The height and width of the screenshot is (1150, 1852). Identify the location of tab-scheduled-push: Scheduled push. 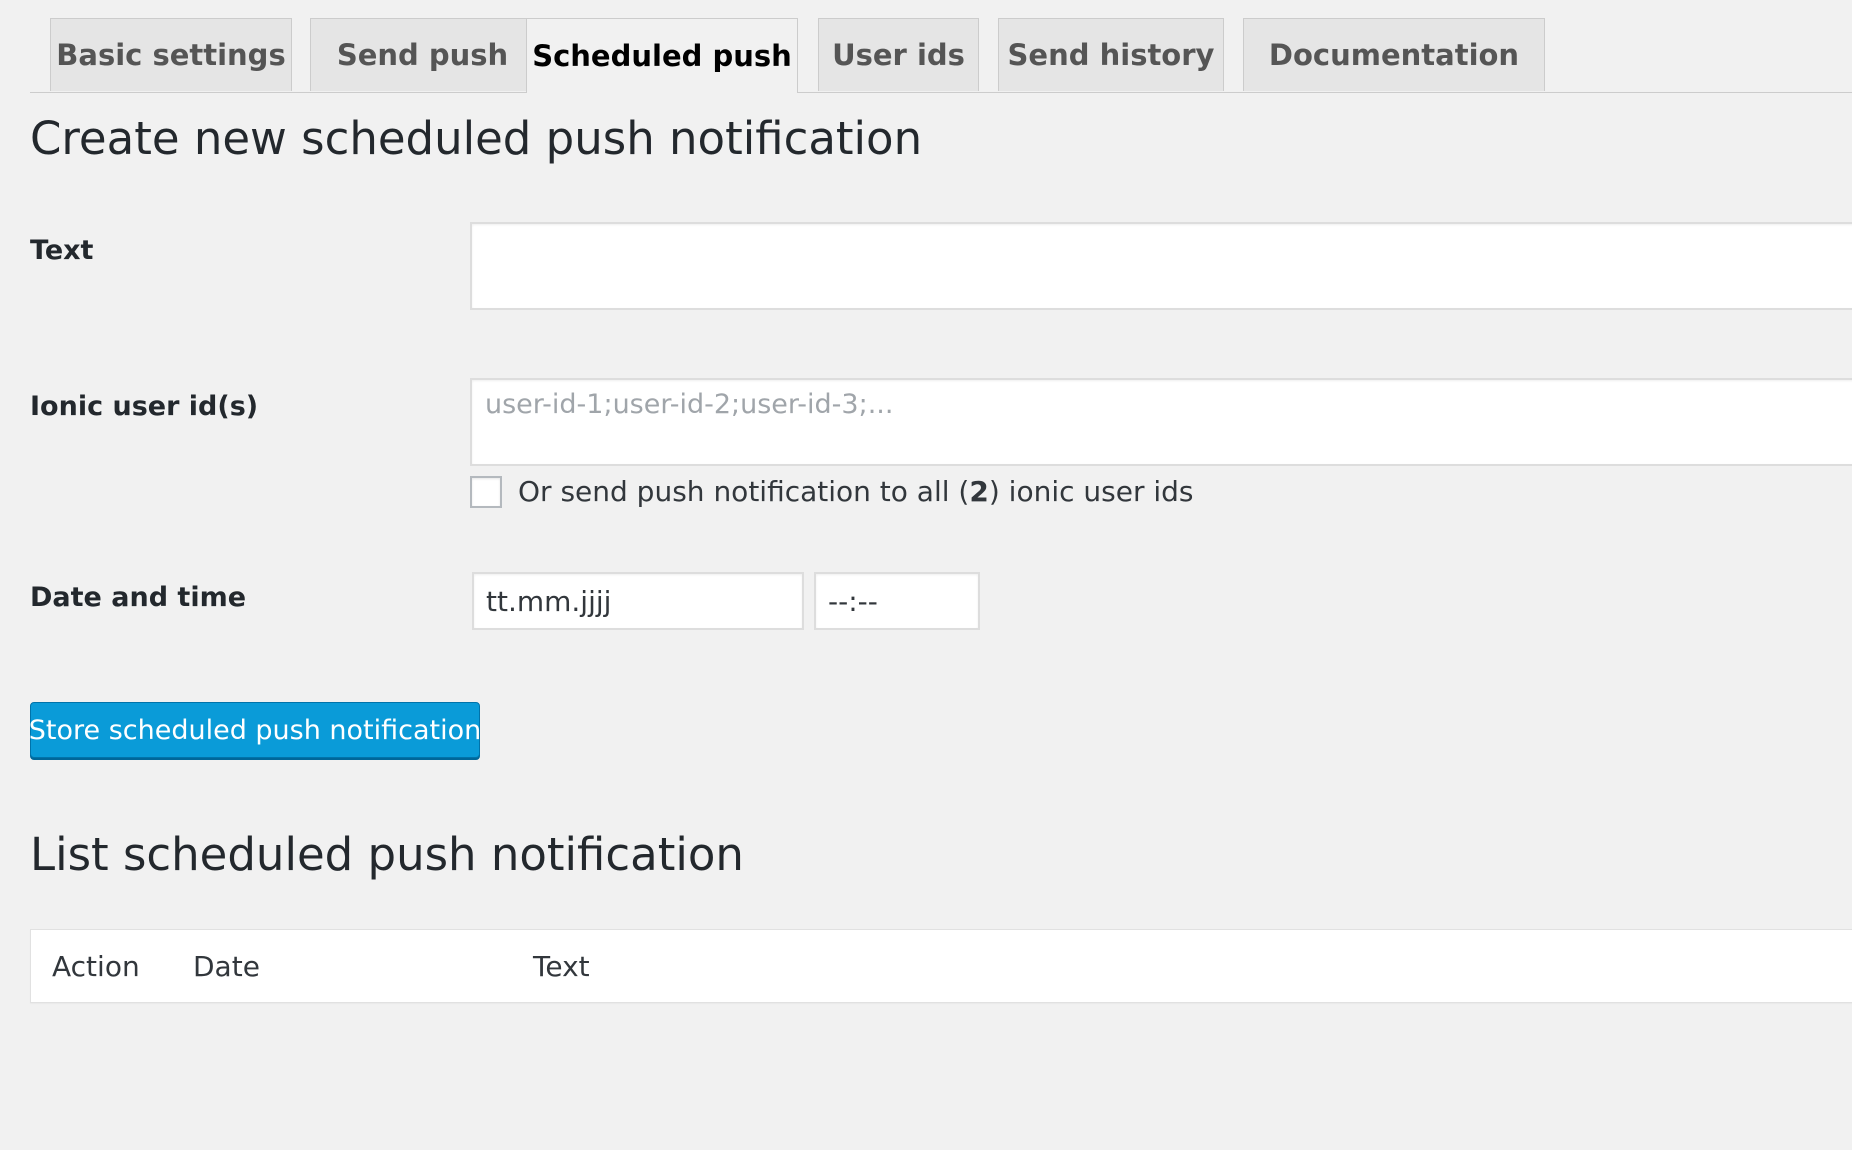
(662, 55).